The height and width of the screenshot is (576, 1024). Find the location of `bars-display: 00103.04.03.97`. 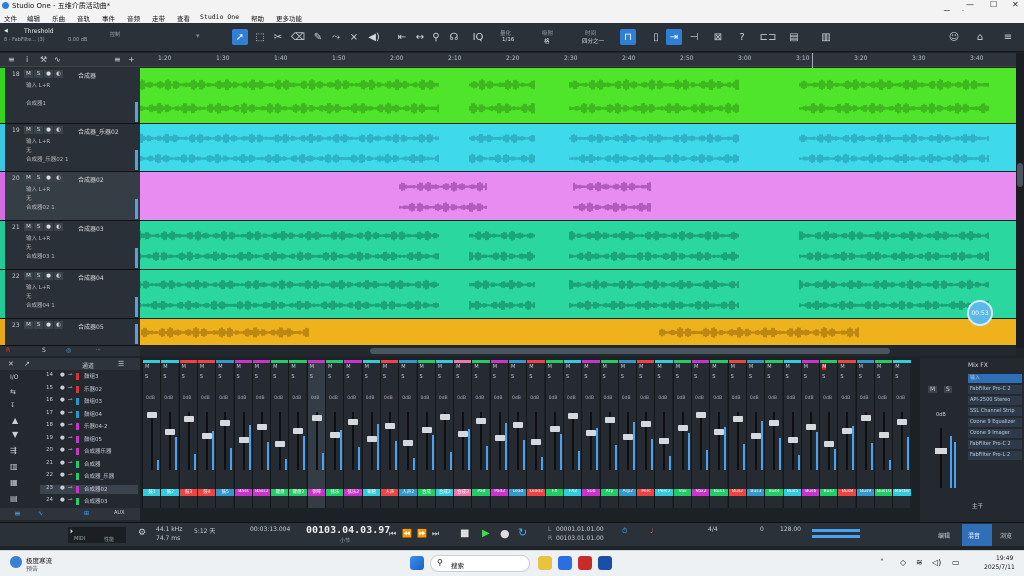

bars-display: 00103.04.03.97 is located at coordinates (348, 530).